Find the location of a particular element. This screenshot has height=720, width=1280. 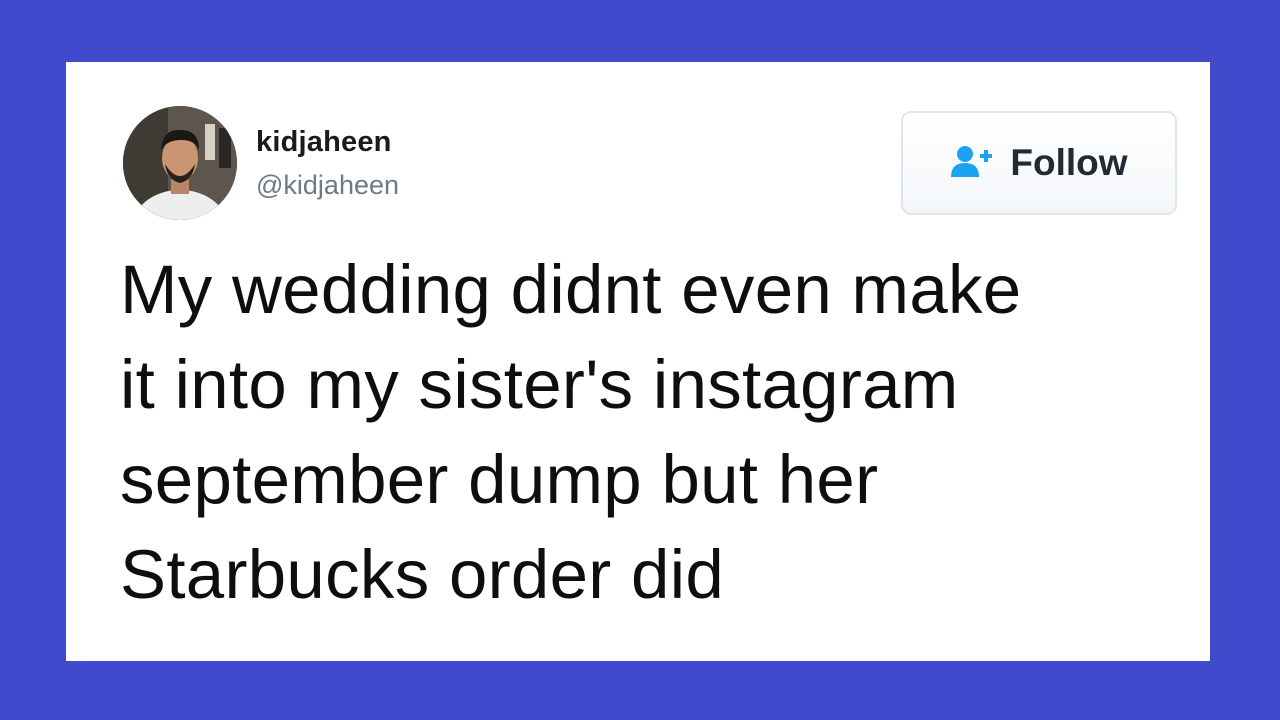

profile-photo-icon is located at coordinates (180, 163).